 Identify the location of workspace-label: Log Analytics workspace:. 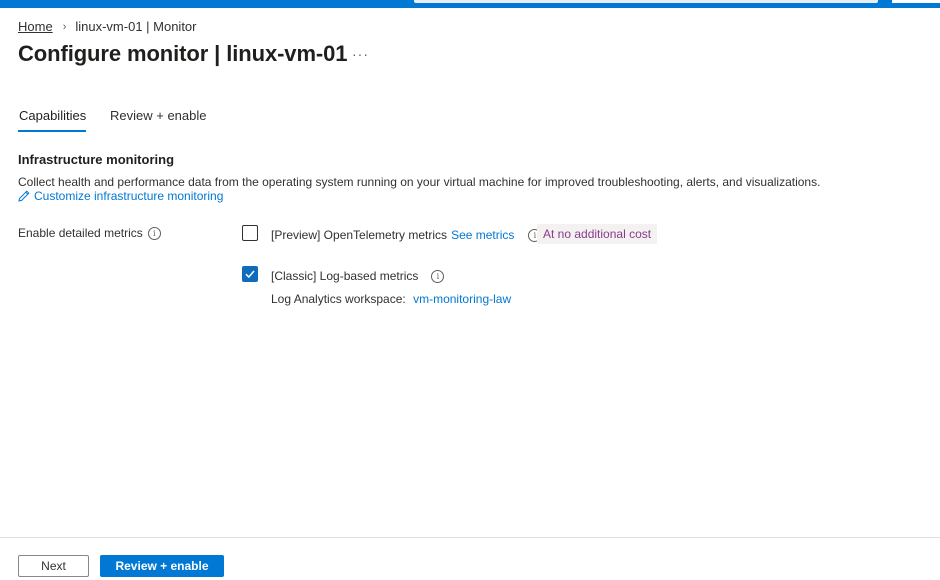
(338, 299).